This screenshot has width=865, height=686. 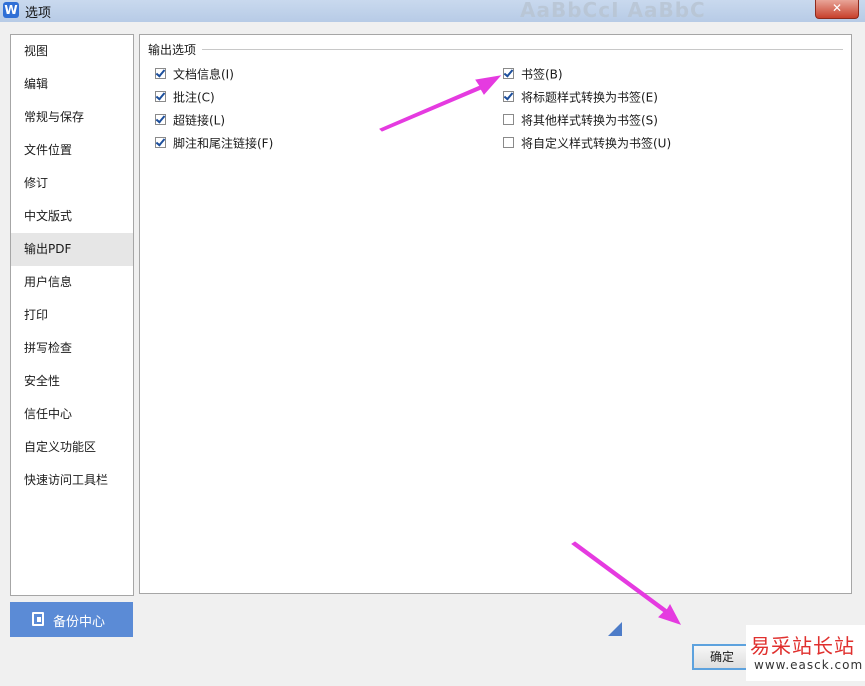 I want to click on sidebar-item-print: 打印, so click(x=72, y=315).